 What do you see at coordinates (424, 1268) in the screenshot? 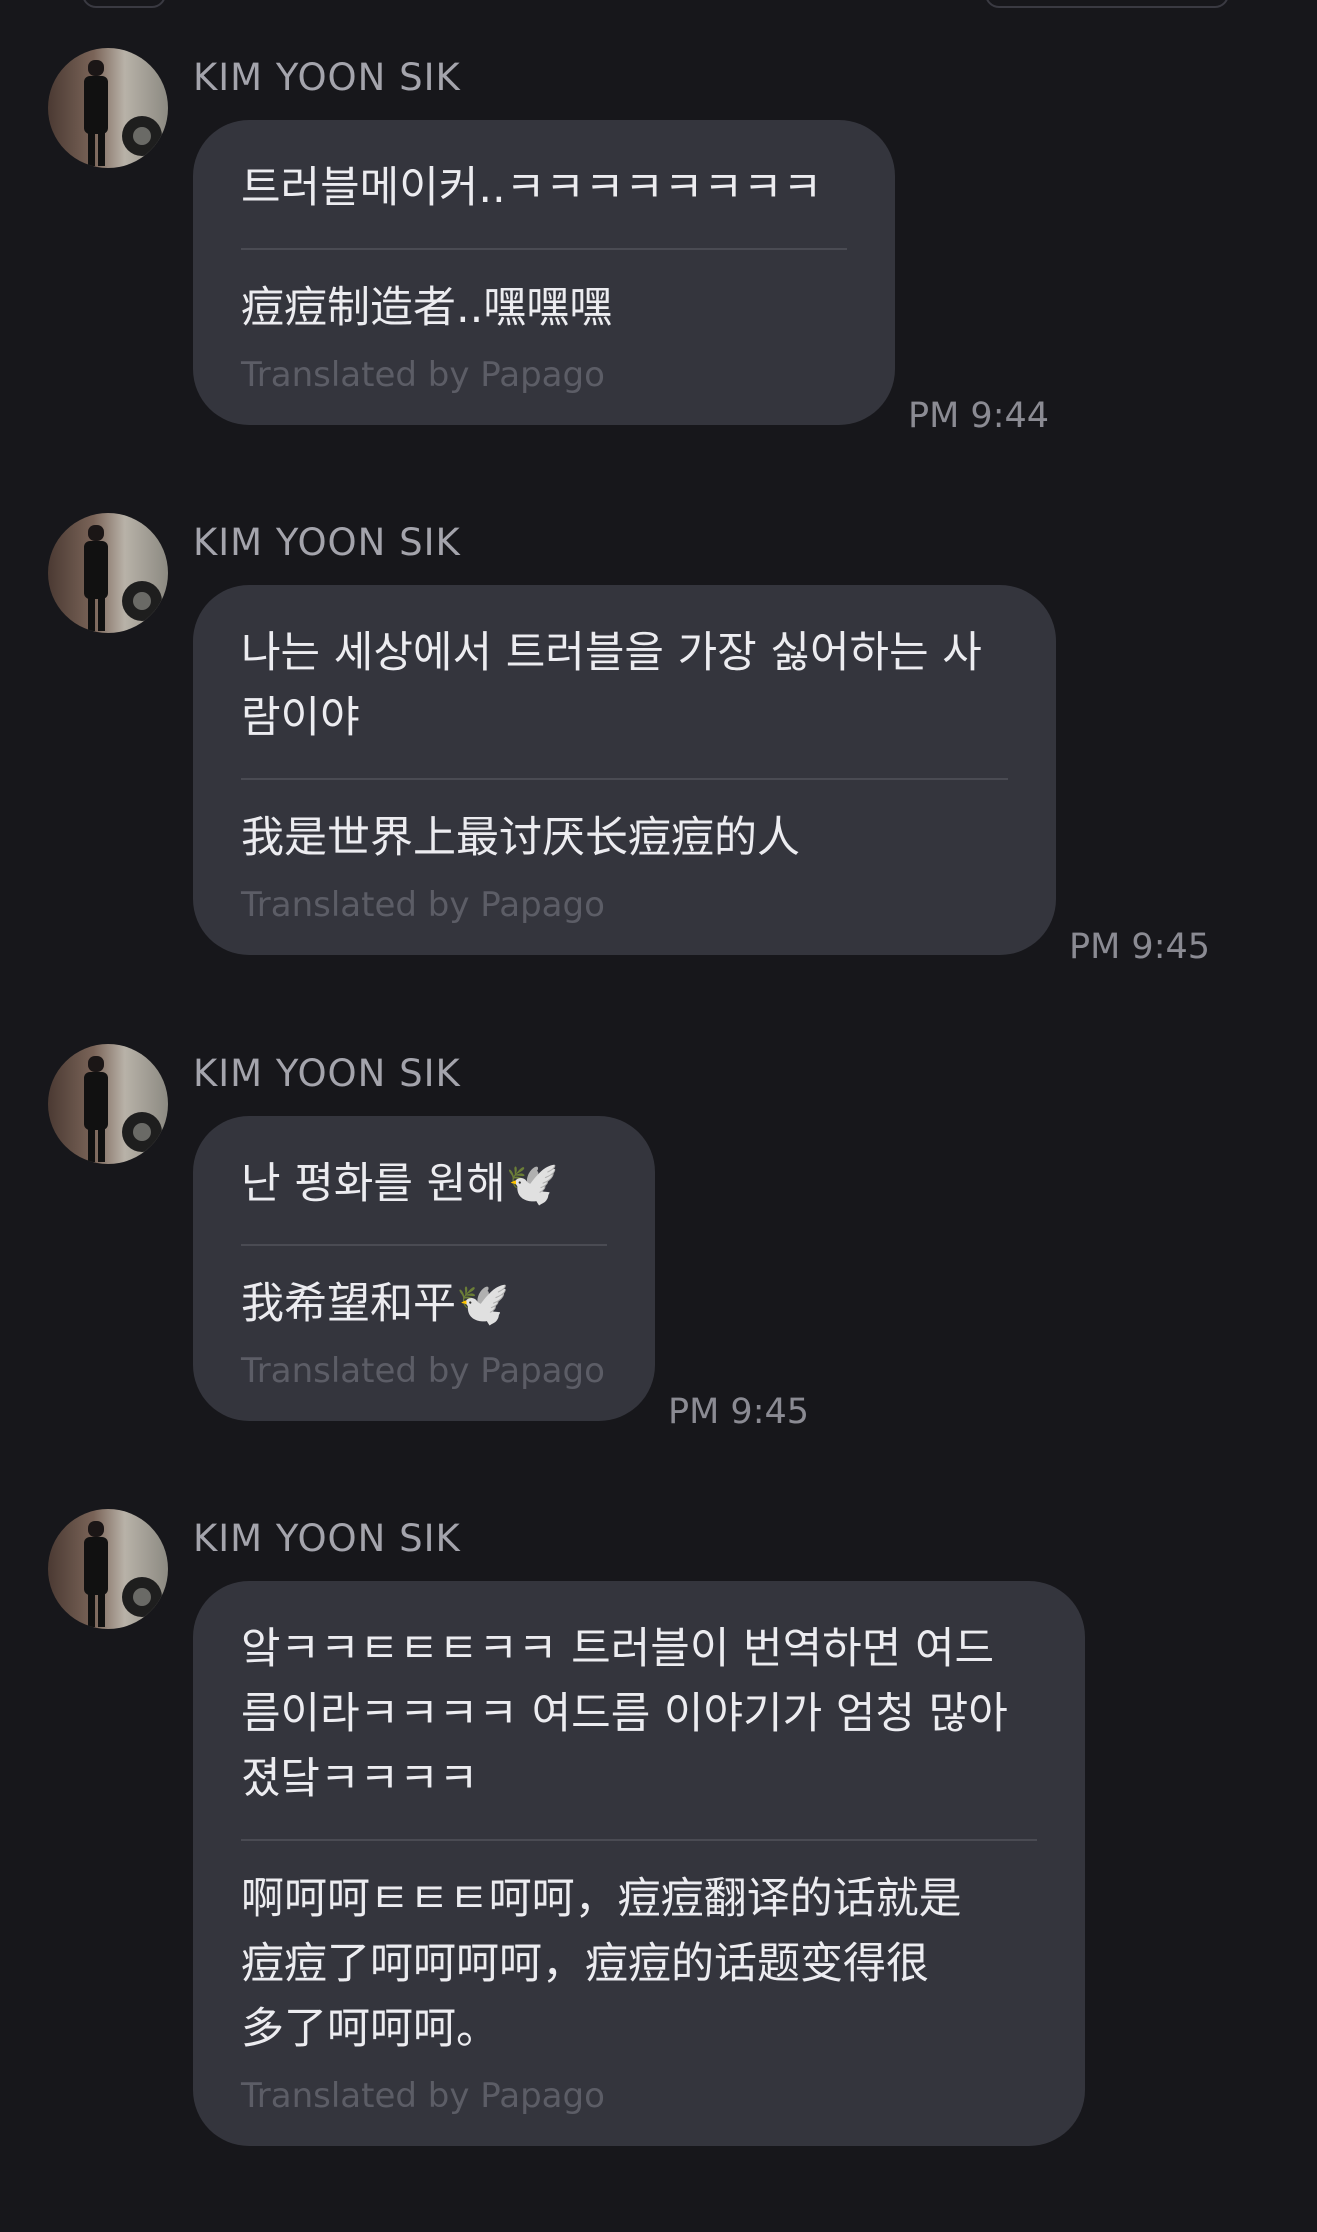
I see `message-bubble: 난 평화를 원해🕊️ 我希望和平🕊️ Translated by Papago` at bounding box center [424, 1268].